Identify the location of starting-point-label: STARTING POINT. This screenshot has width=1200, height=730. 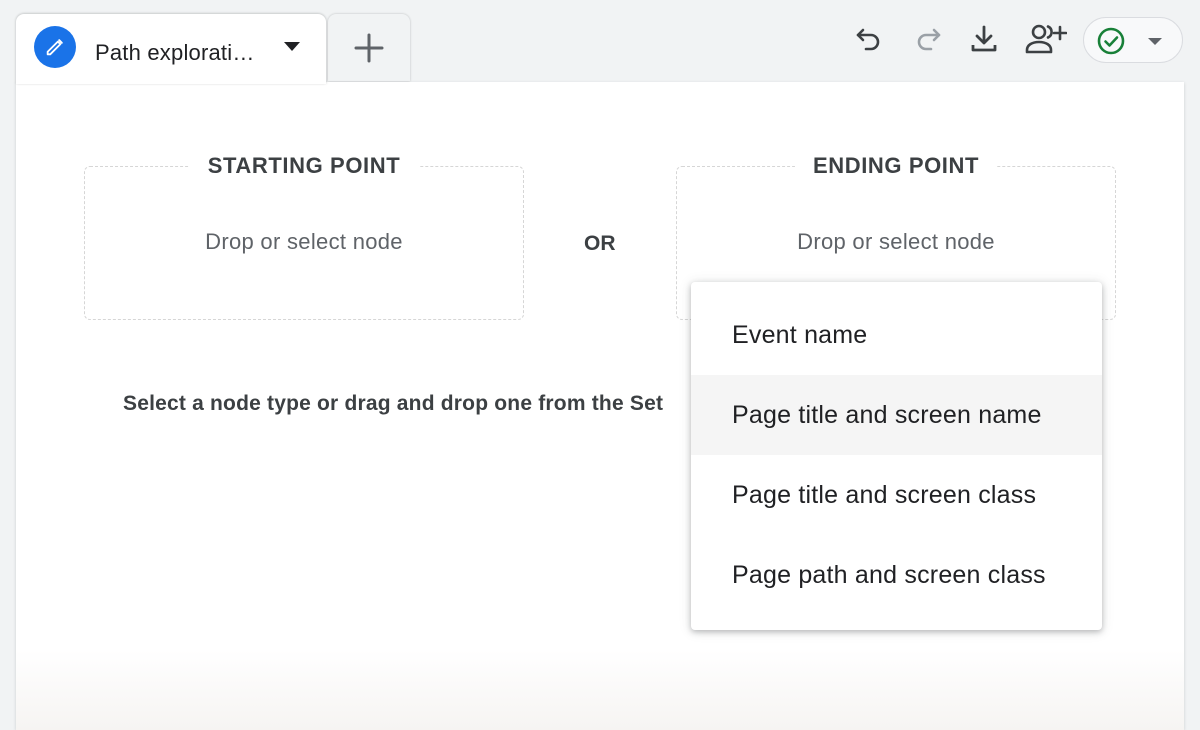
(304, 166).